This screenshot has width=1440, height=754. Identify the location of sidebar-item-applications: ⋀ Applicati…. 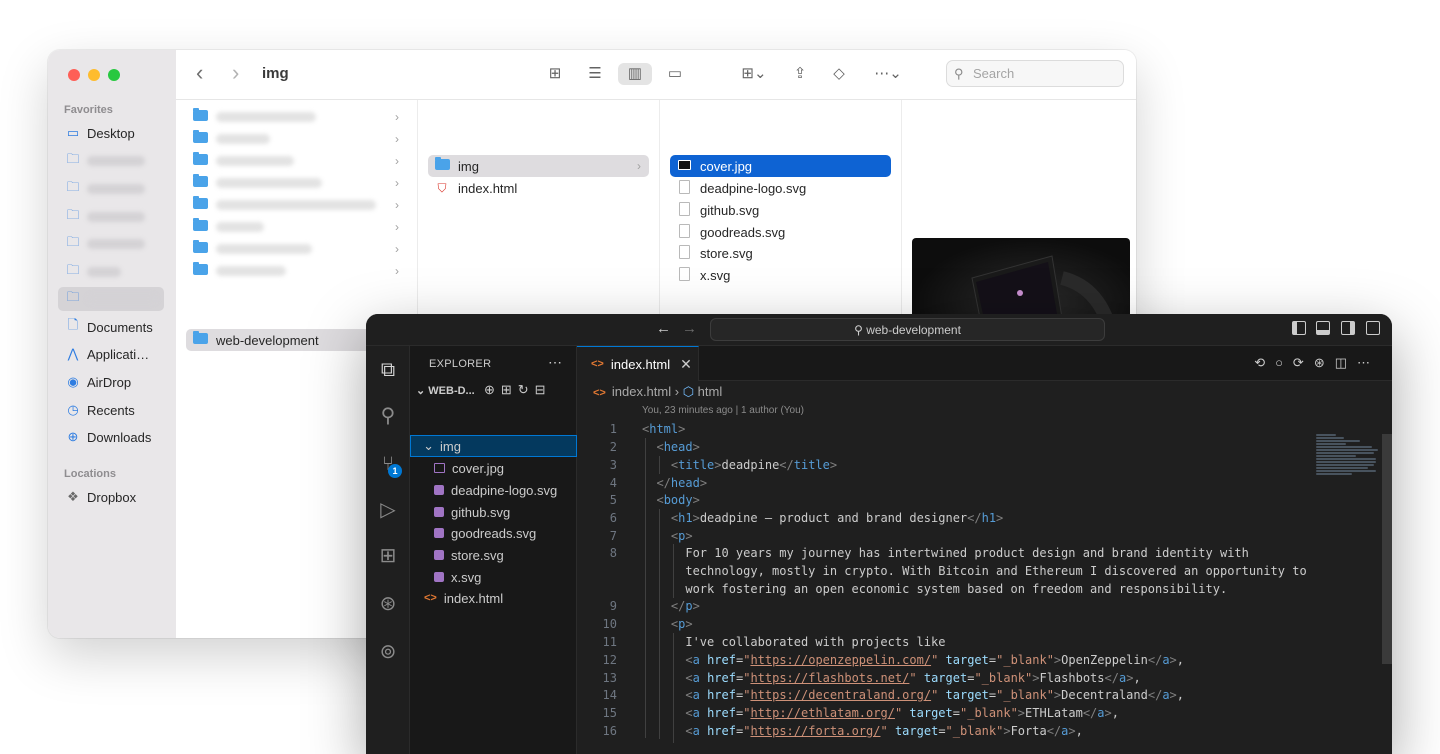
(111, 354).